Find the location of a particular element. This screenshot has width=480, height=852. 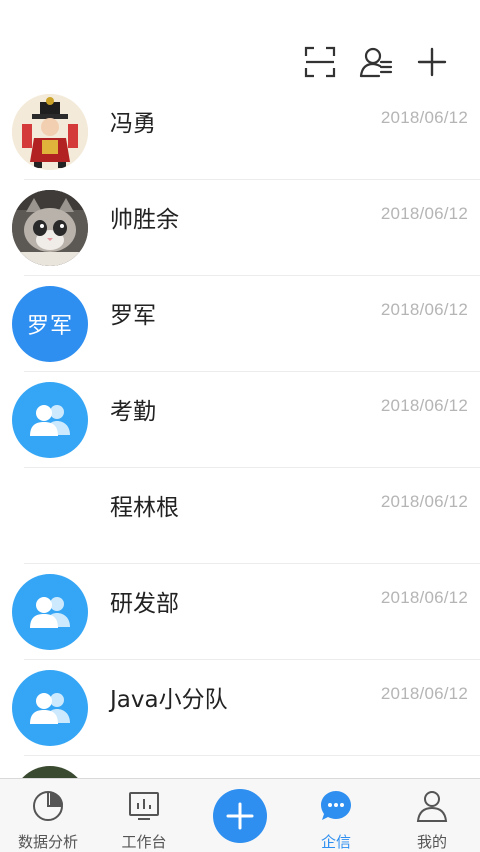

tab-create is located at coordinates (240, 815).